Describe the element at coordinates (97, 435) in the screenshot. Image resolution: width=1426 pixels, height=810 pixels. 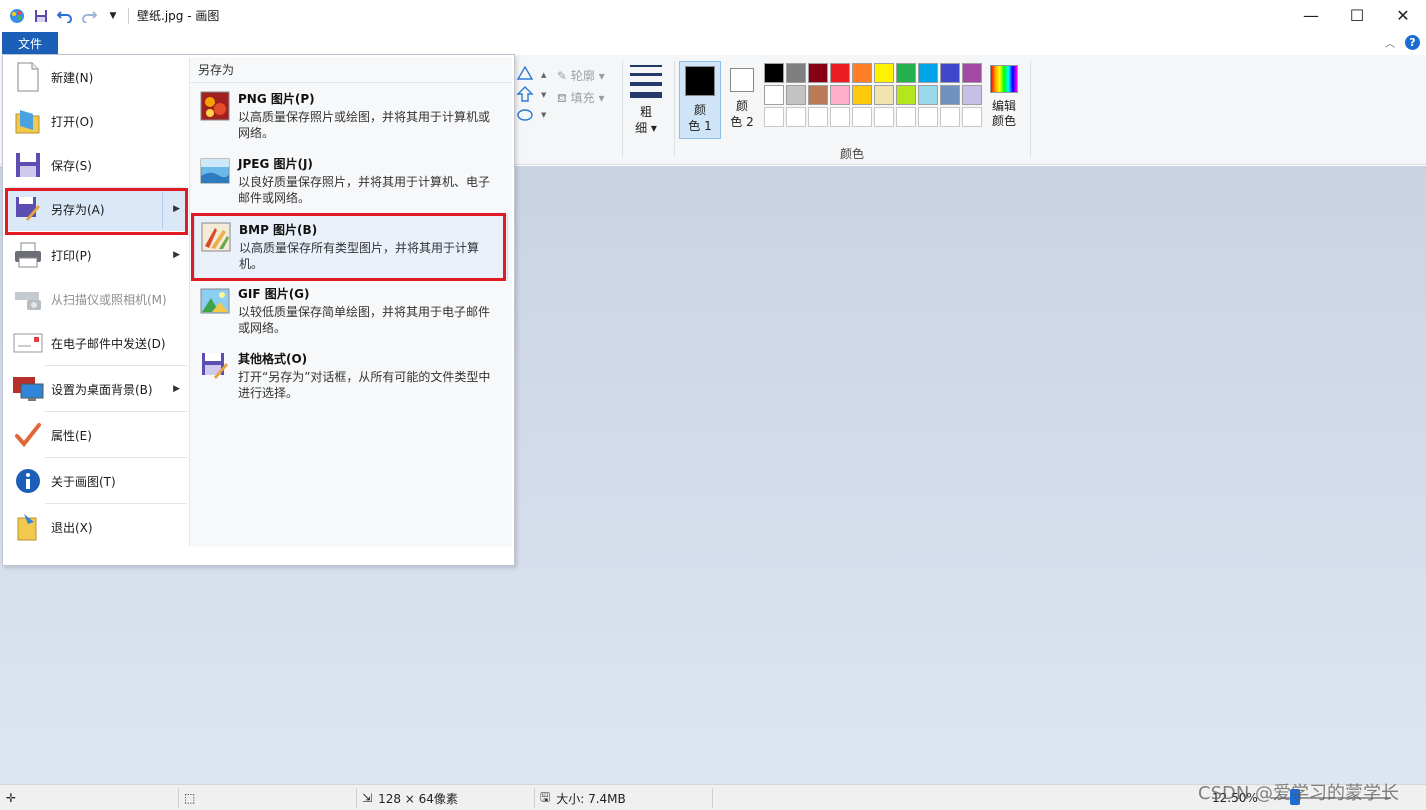
I see `menu-item-properties: 属性(E)` at that location.